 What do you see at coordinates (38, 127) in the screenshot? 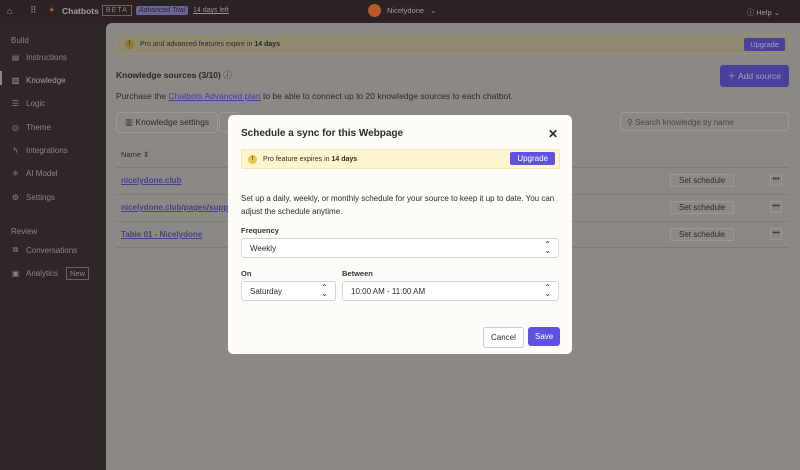
I see `label: Theme` at bounding box center [38, 127].